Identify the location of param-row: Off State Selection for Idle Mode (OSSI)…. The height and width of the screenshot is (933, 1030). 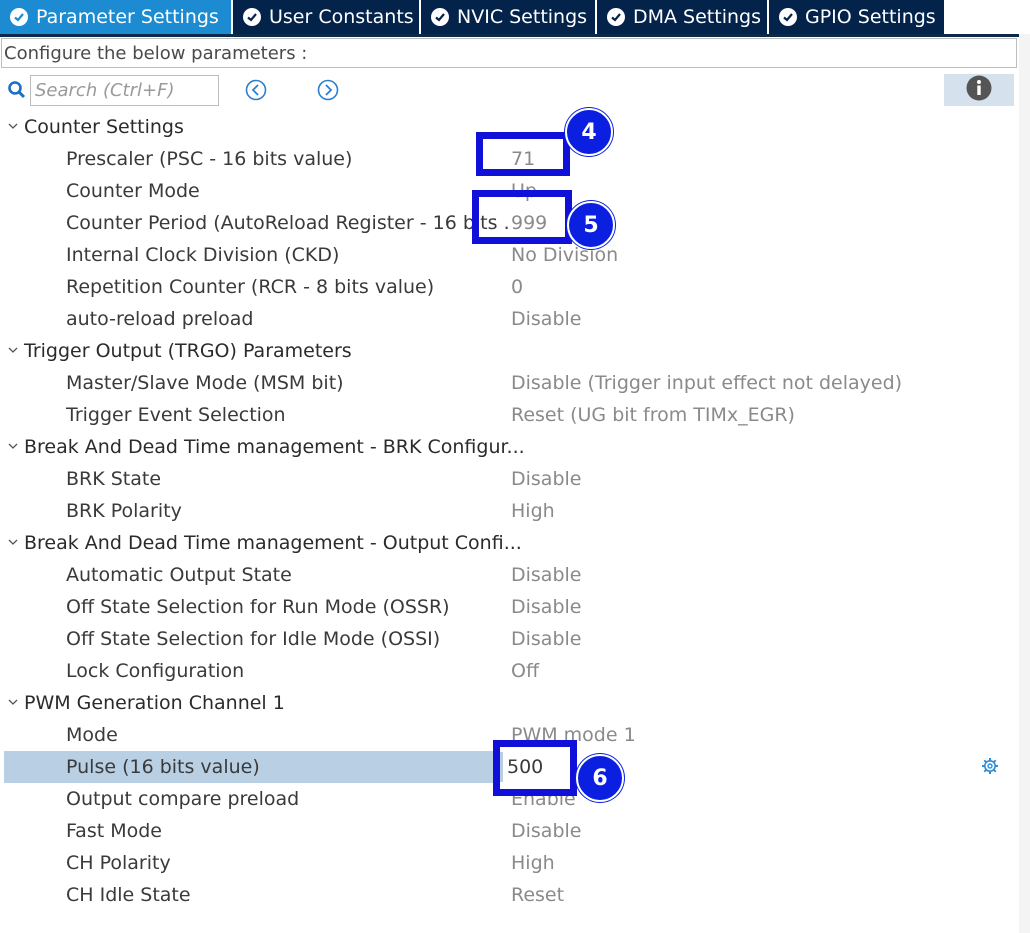
(504, 639).